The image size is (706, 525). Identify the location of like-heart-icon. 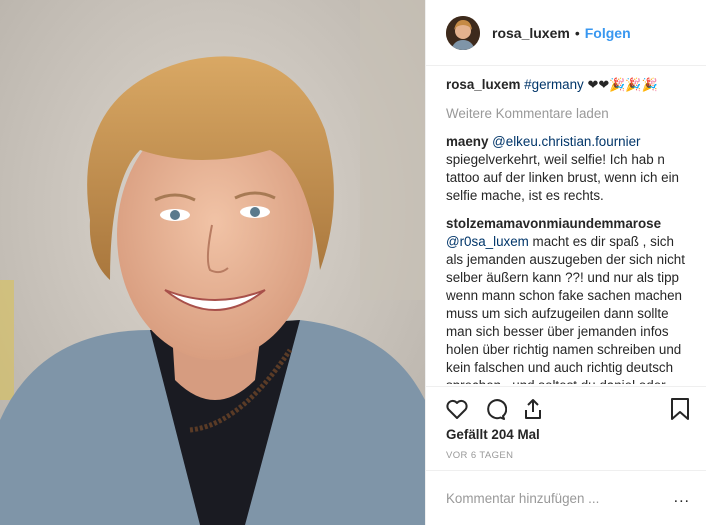
(457, 409).